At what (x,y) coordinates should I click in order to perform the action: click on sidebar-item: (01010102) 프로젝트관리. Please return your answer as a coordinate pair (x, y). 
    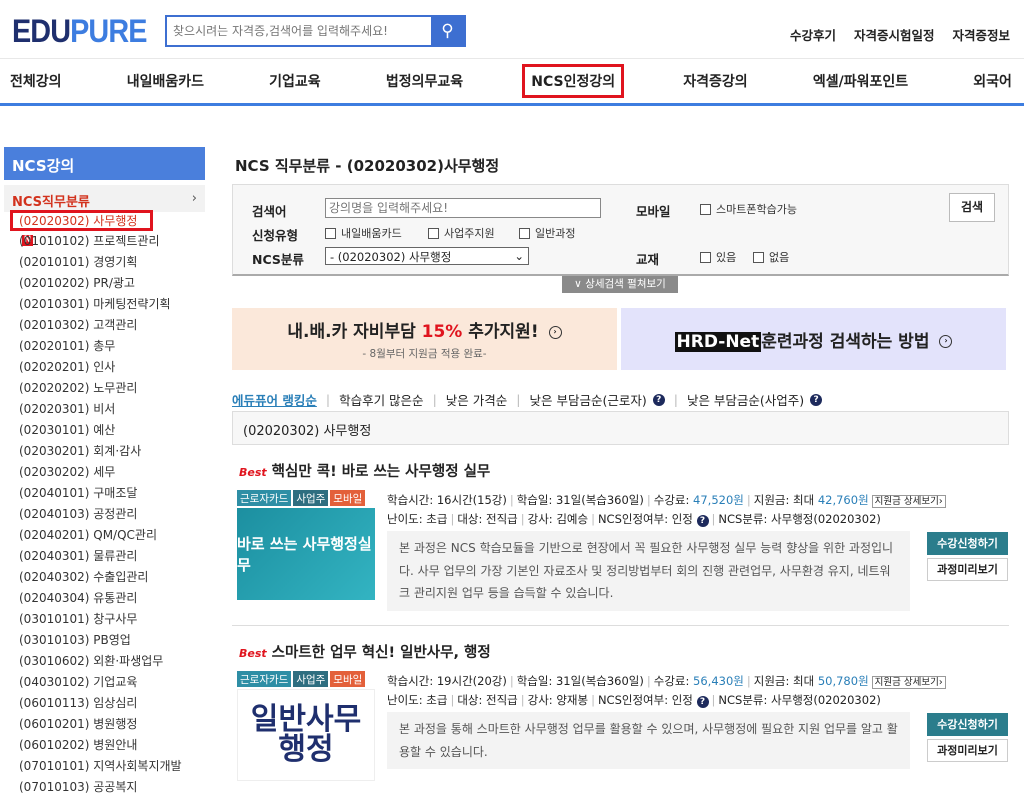
    Looking at the image, I should click on (107, 241).